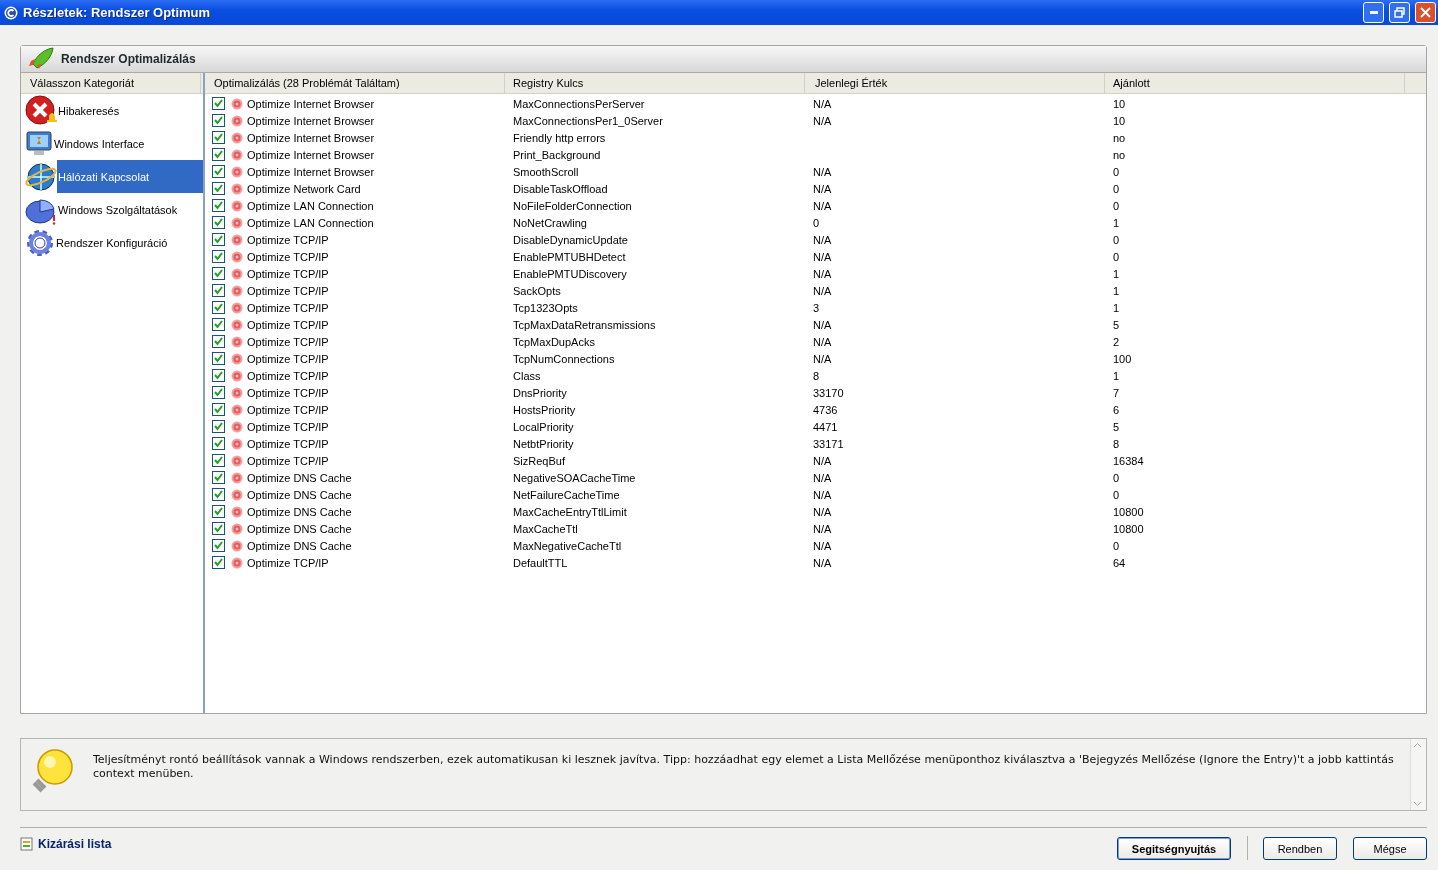 This screenshot has height=870, width=1438. I want to click on table-cell-text: SackOpts, so click(537, 290).